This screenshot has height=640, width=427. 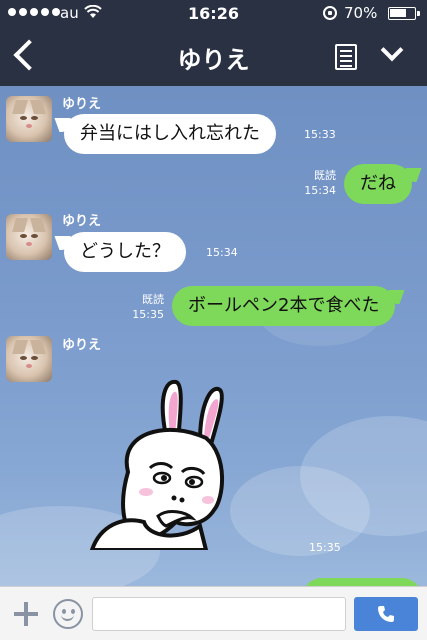 What do you see at coordinates (361, 13) in the screenshot?
I see `battery-percent: 70%` at bounding box center [361, 13].